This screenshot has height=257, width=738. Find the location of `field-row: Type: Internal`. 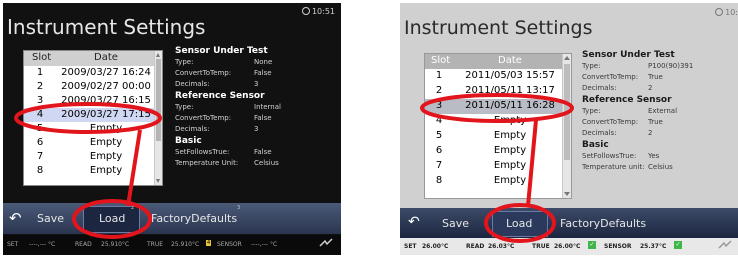

field-row: Type: Internal is located at coordinates (235, 107).